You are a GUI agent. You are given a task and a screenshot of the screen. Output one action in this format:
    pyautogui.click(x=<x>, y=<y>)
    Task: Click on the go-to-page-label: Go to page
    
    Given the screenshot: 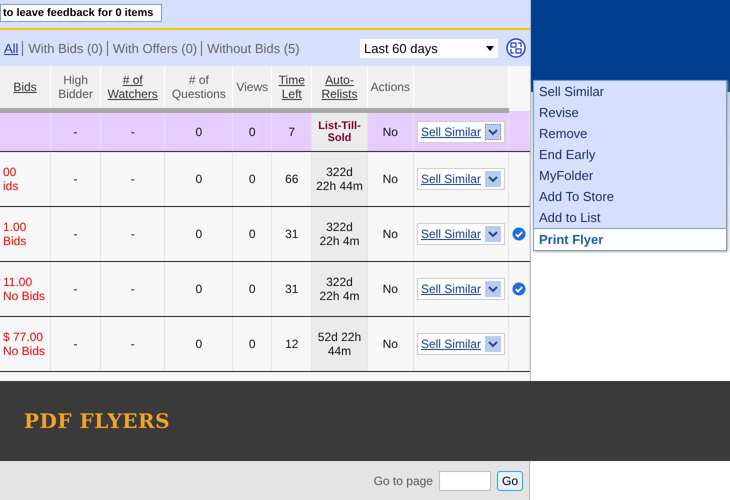 What is the action you would take?
    pyautogui.click(x=403, y=481)
    